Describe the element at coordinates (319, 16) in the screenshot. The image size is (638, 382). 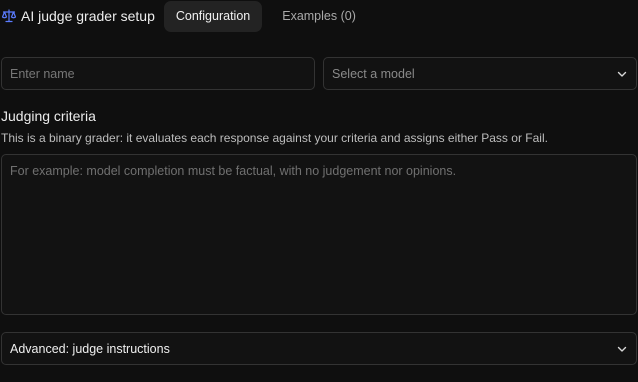
I see `tab-examples: Examples (0)` at that location.